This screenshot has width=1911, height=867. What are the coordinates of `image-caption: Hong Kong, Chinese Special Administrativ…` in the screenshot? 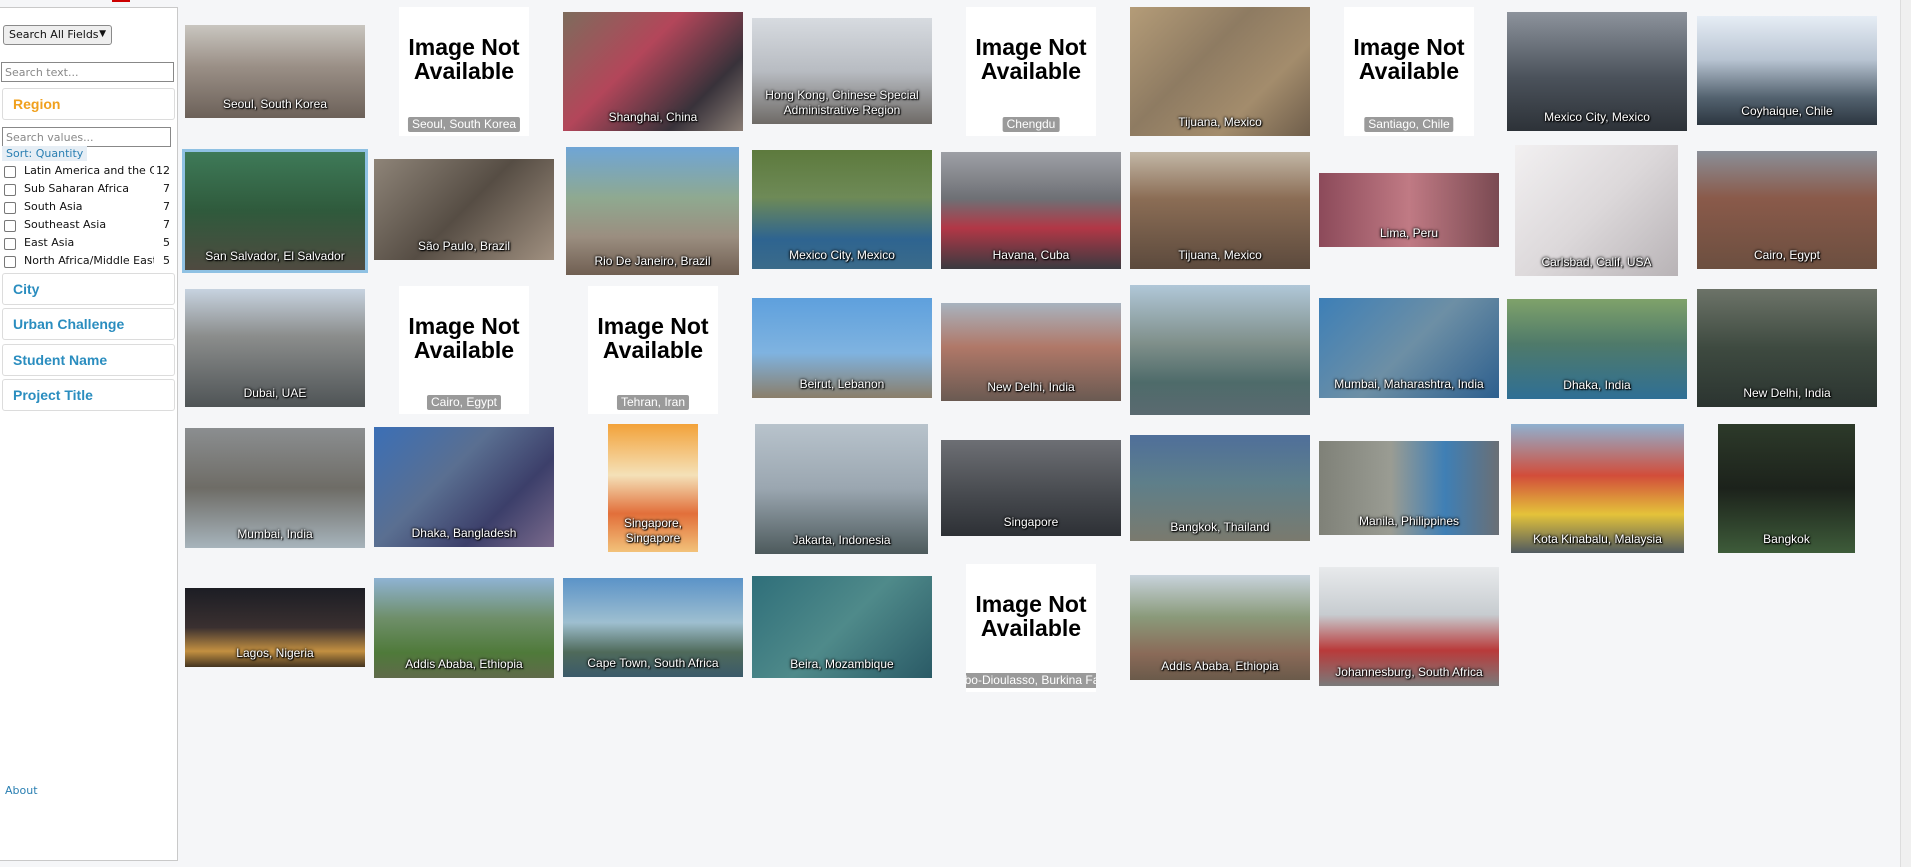 It's located at (842, 102).